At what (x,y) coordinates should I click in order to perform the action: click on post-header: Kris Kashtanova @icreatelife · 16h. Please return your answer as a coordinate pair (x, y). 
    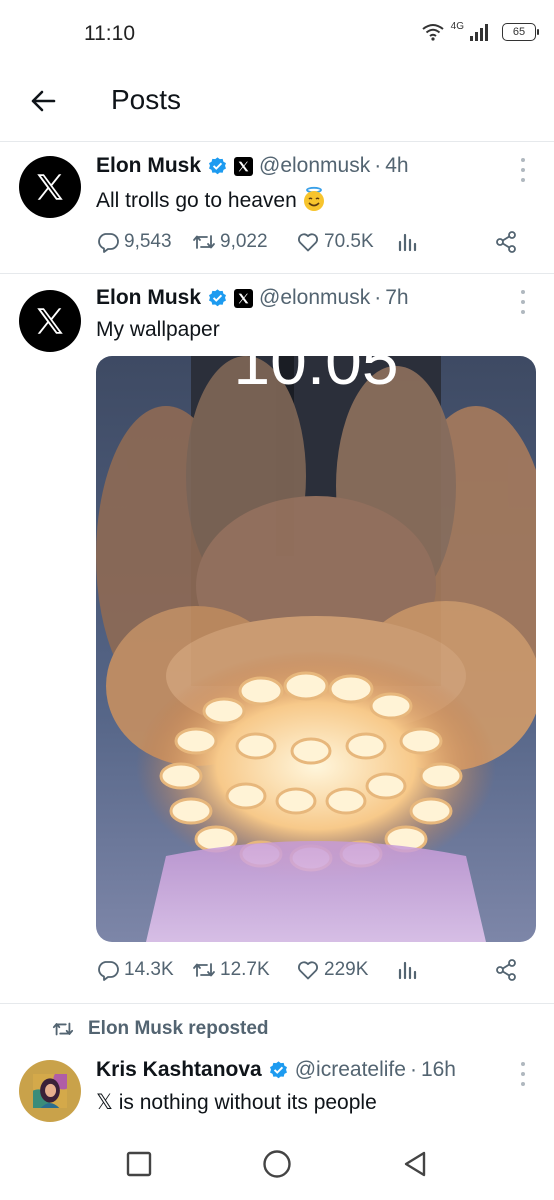
    Looking at the image, I should click on (276, 1070).